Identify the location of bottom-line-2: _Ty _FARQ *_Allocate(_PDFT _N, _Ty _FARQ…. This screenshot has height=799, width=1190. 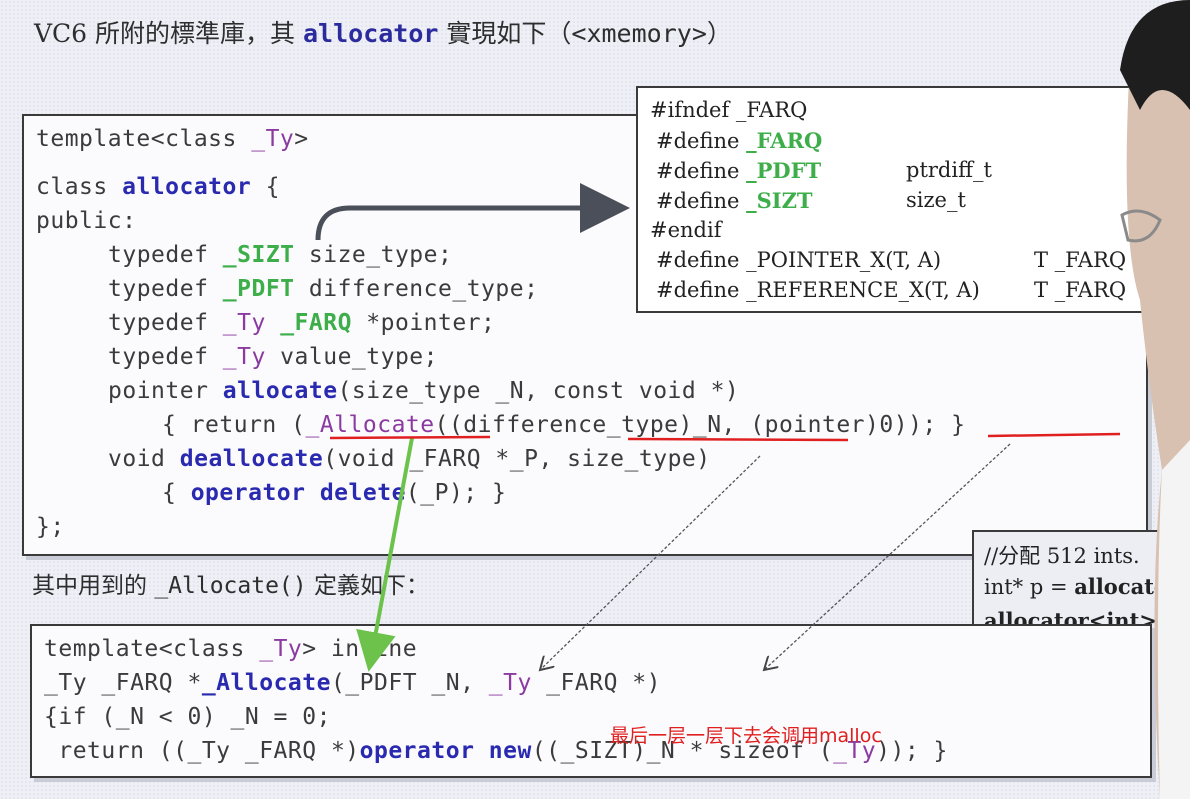
(352, 683).